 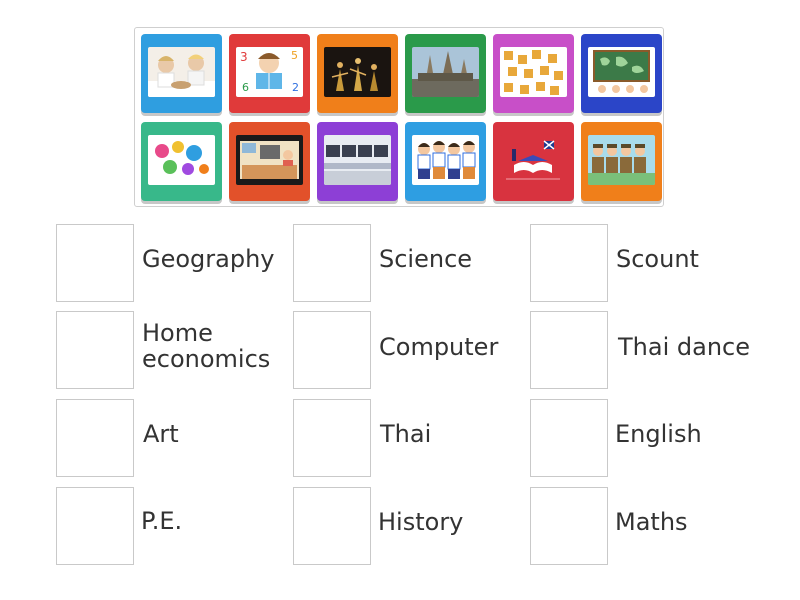 I want to click on child-reading-numbers-icon: 3 5 6 2, so click(x=269, y=72).